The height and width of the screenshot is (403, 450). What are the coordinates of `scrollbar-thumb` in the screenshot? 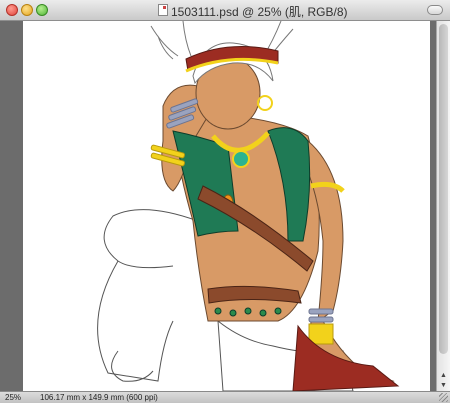 It's located at (443, 189).